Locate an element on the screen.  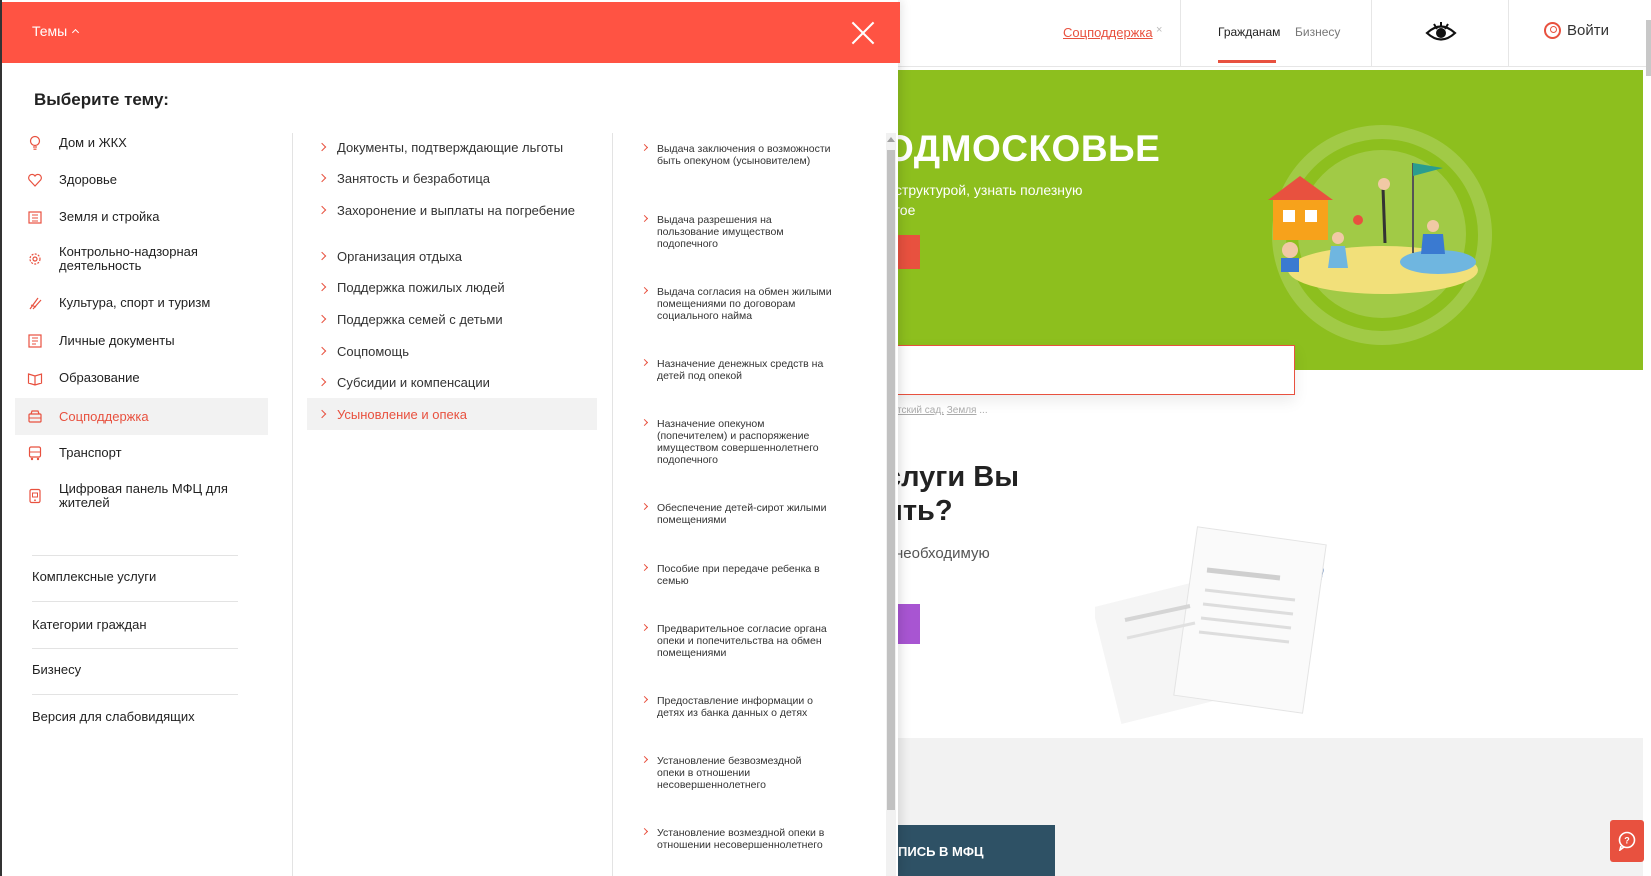
topic-label: Личные документы is located at coordinates (117, 340).